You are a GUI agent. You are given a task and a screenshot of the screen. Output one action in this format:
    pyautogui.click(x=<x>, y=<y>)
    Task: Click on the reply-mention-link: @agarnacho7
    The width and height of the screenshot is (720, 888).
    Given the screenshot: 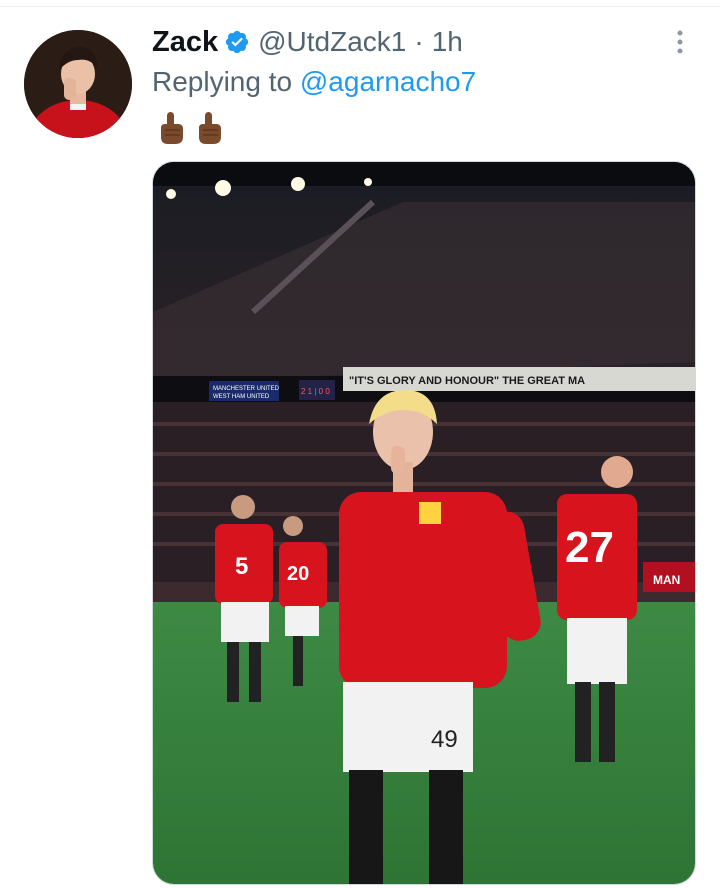 What is the action you would take?
    pyautogui.click(x=388, y=81)
    